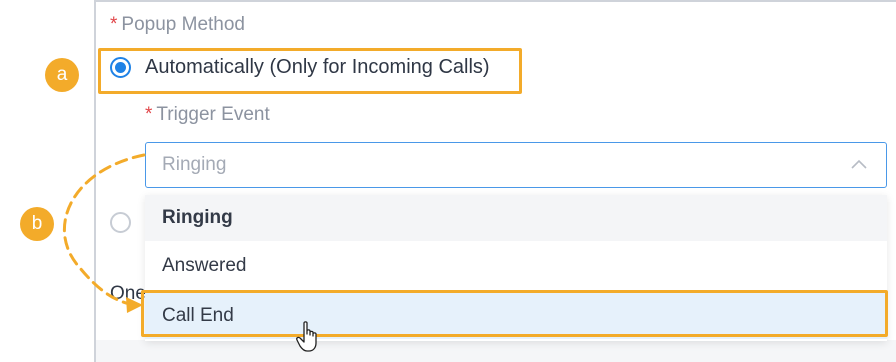 Image resolution: width=896 pixels, height=362 pixels. I want to click on trigger-event-label: * Trigger Event, so click(207, 115).